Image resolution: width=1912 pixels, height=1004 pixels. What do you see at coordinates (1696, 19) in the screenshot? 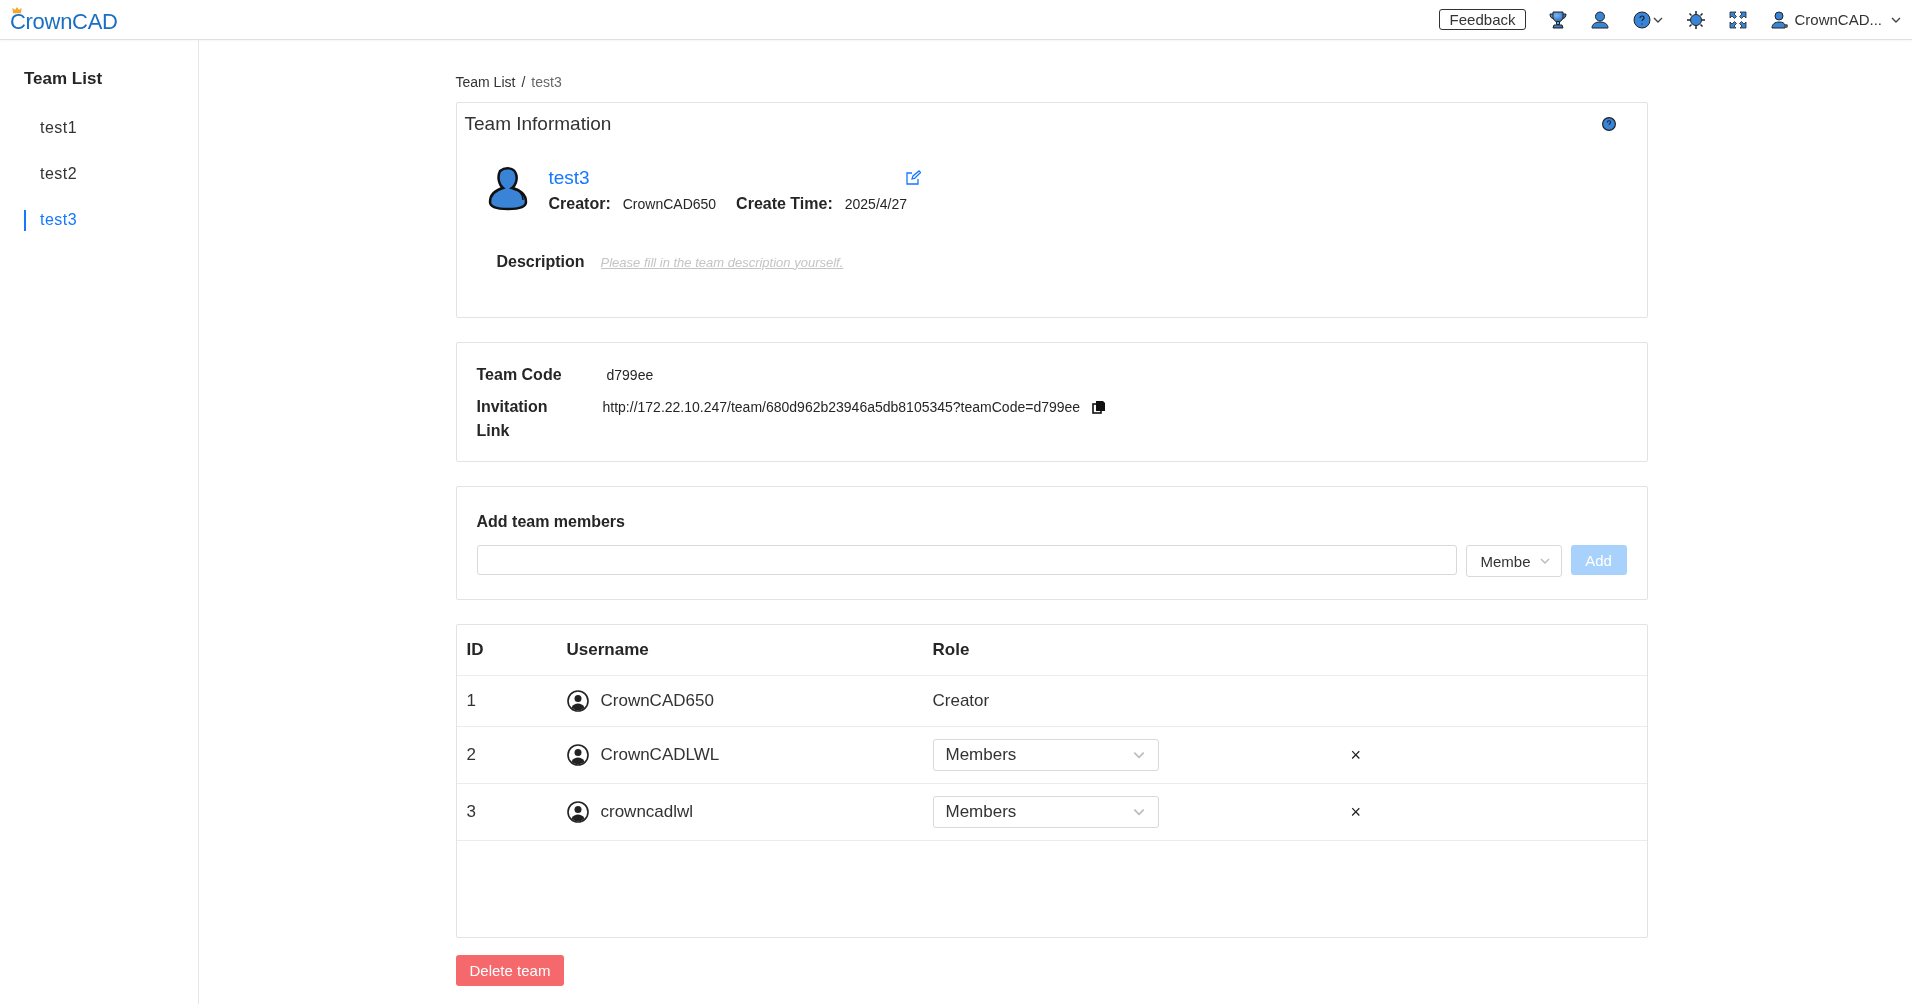
I see `sun-icon` at bounding box center [1696, 19].